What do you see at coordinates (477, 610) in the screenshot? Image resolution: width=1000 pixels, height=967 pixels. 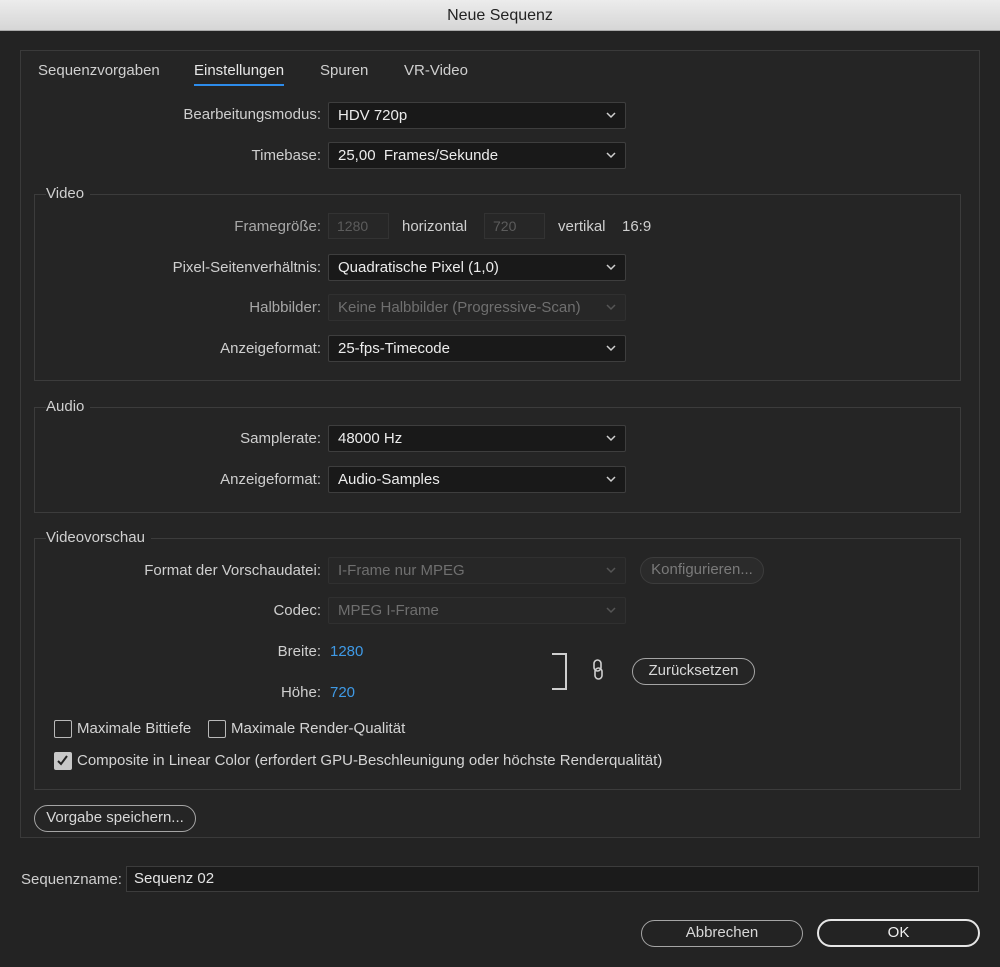 I see `codec-select: MPEG I-Frame` at bounding box center [477, 610].